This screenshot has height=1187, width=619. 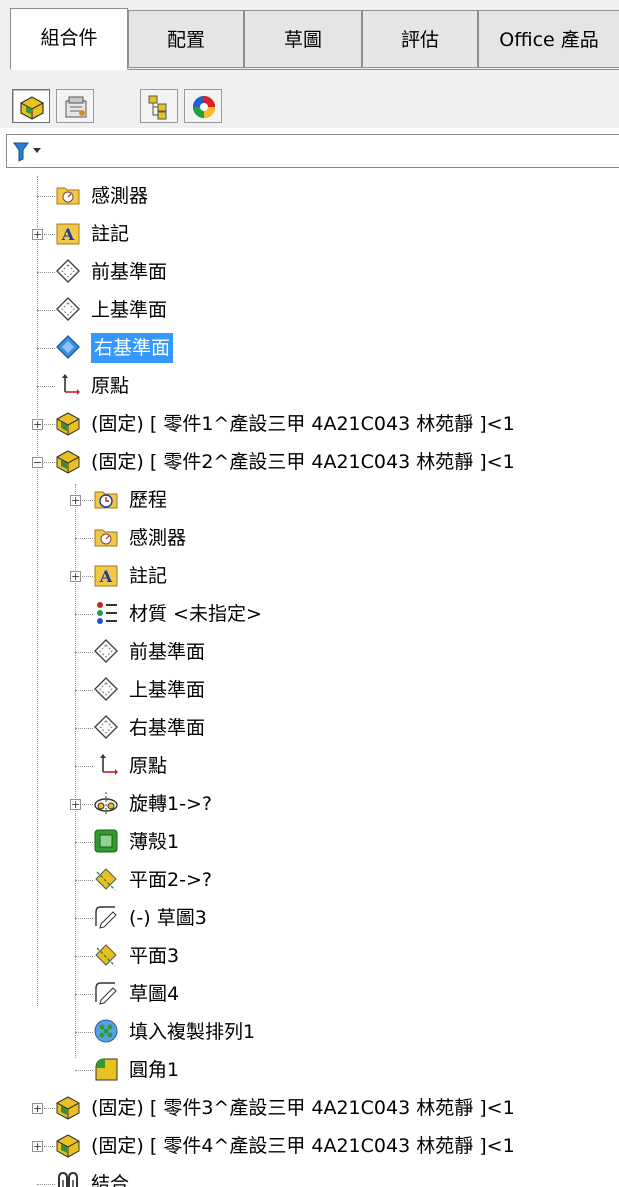 What do you see at coordinates (129, 272) in the screenshot?
I see `tree-label: 前基準面` at bounding box center [129, 272].